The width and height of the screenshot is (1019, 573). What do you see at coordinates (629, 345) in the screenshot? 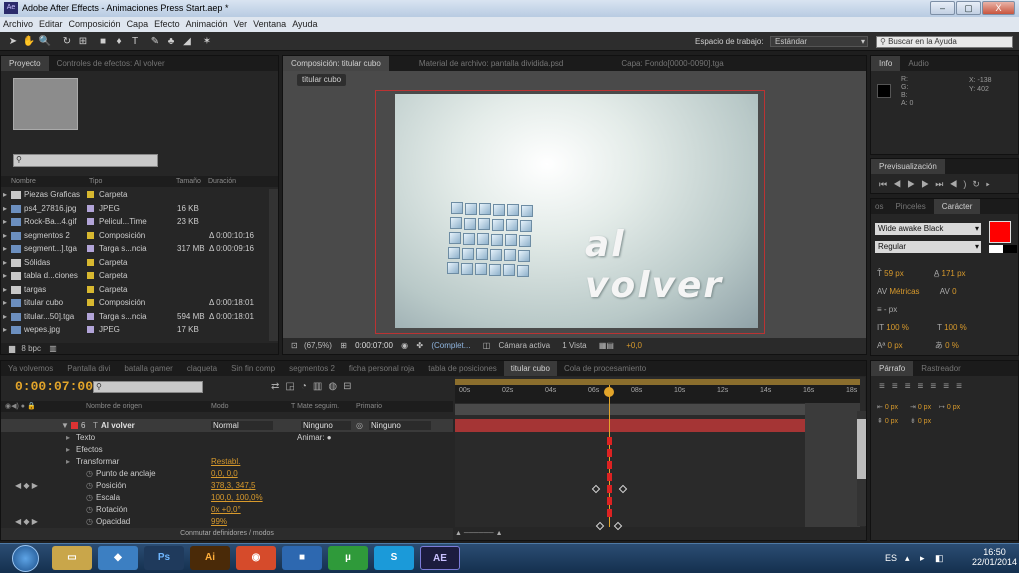
I see `exposure-value: +0,0` at bounding box center [629, 345].